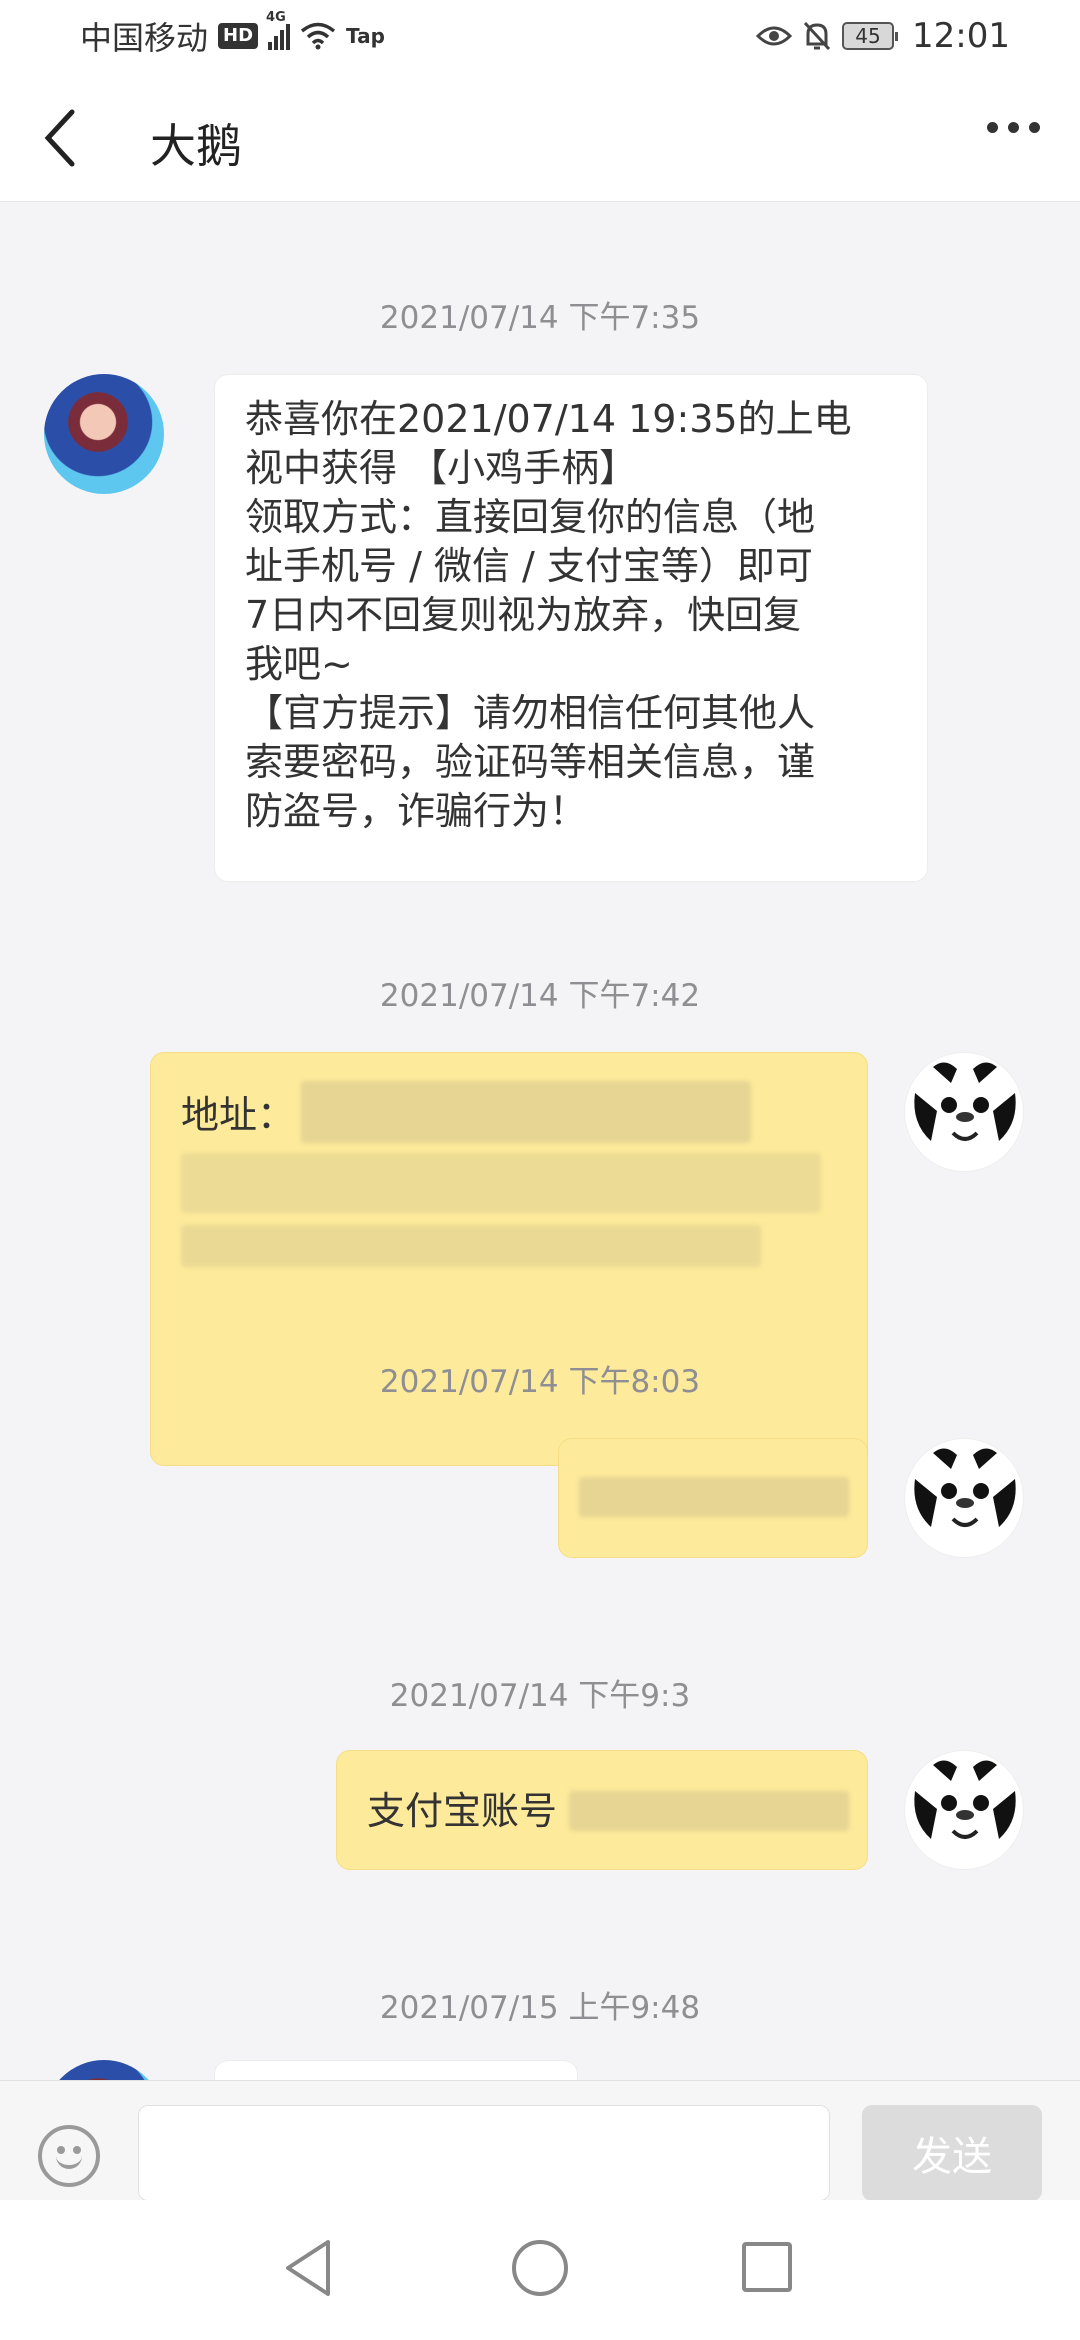  What do you see at coordinates (540, 137) in the screenshot?
I see `chat-header: 大鹅` at bounding box center [540, 137].